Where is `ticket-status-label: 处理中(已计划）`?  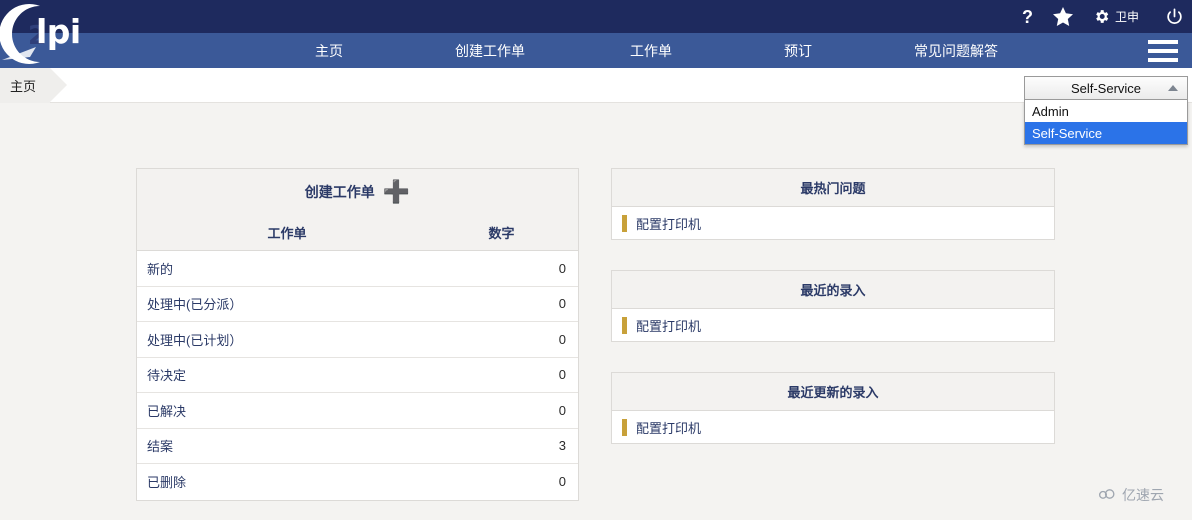 ticket-status-label: 处理中(已计划） is located at coordinates (337, 339).